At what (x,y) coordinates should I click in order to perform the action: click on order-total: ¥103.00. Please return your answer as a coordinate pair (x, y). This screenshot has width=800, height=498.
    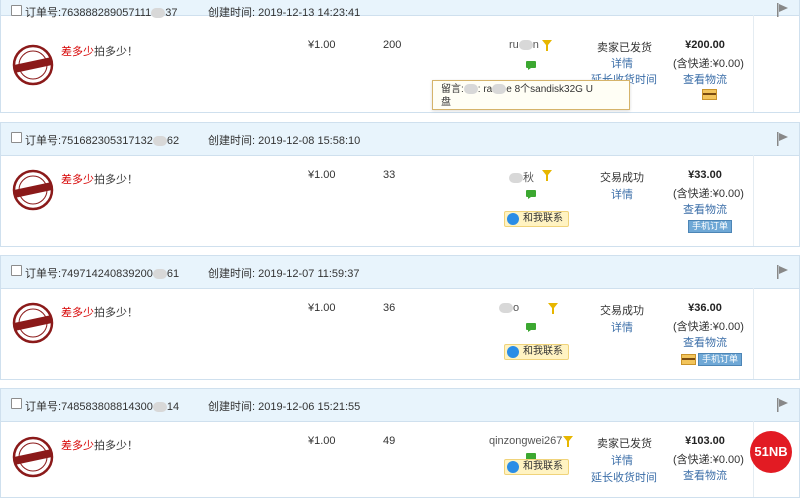
    Looking at the image, I should click on (705, 441).